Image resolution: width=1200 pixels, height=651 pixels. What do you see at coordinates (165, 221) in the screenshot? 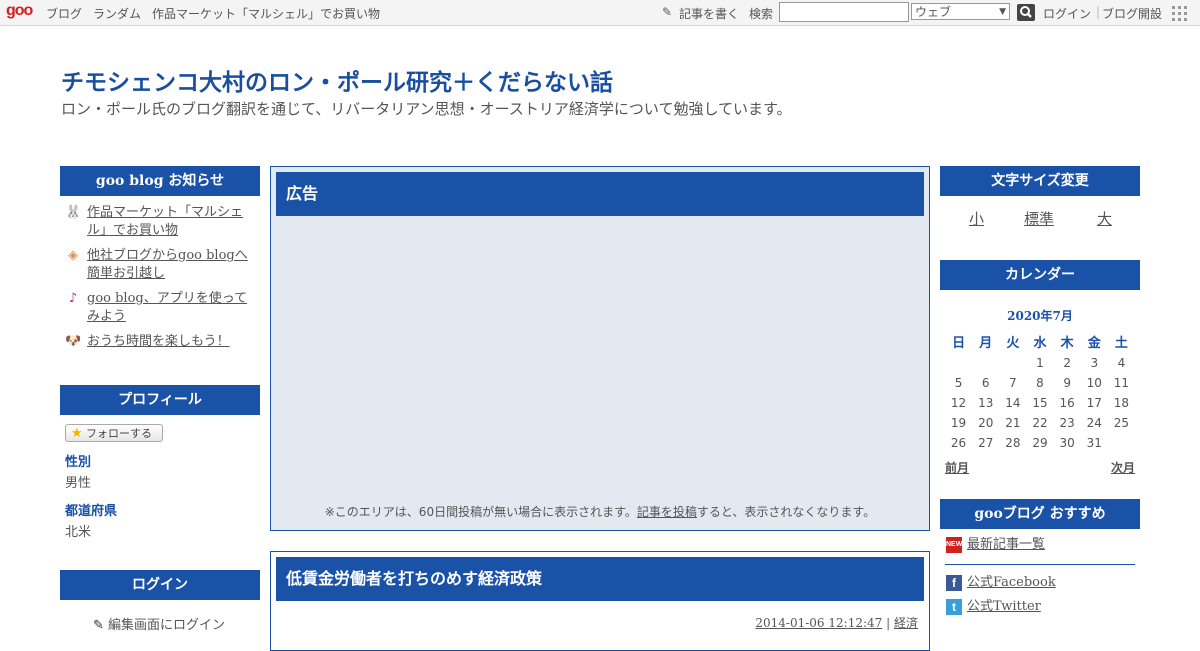
I see `notice-link: 作品マーケット「マルシェル」でお買い物` at bounding box center [165, 221].